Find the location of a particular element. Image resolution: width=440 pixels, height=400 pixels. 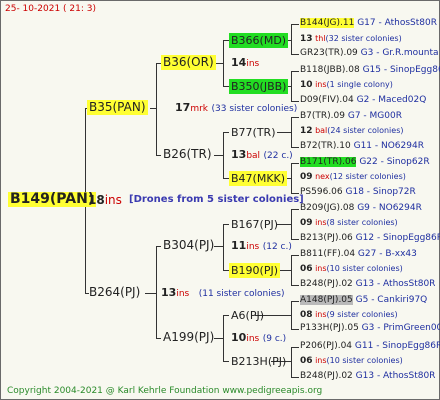

l2-node-4: A199(PJ) is located at coordinates (189, 337).